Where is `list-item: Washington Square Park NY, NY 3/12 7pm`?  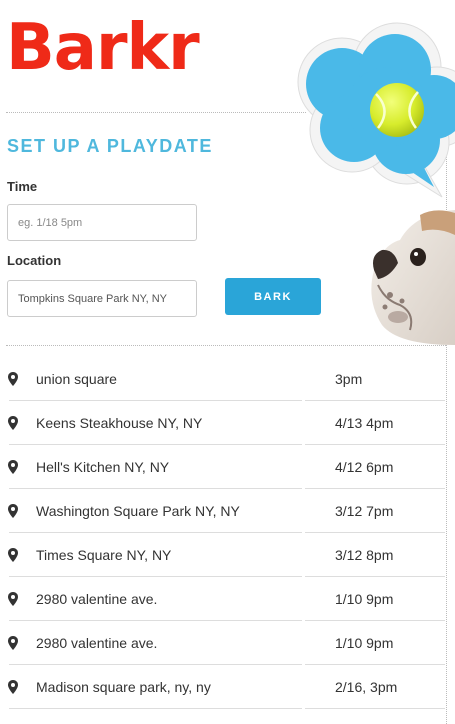 list-item: Washington Square Park NY, NY 3/12 7pm is located at coordinates (223, 511).